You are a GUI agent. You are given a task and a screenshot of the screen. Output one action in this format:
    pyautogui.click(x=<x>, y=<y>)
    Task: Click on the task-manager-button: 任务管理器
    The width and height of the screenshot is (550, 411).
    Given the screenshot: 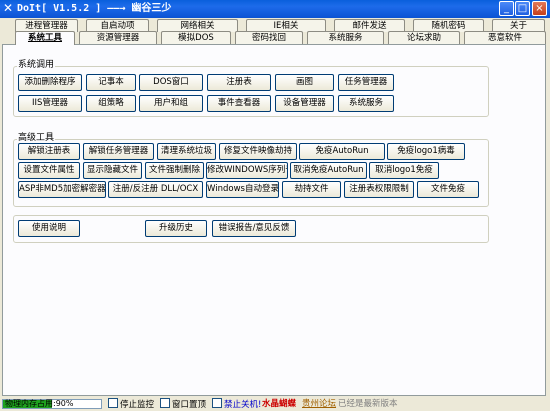 What is the action you would take?
    pyautogui.click(x=366, y=82)
    